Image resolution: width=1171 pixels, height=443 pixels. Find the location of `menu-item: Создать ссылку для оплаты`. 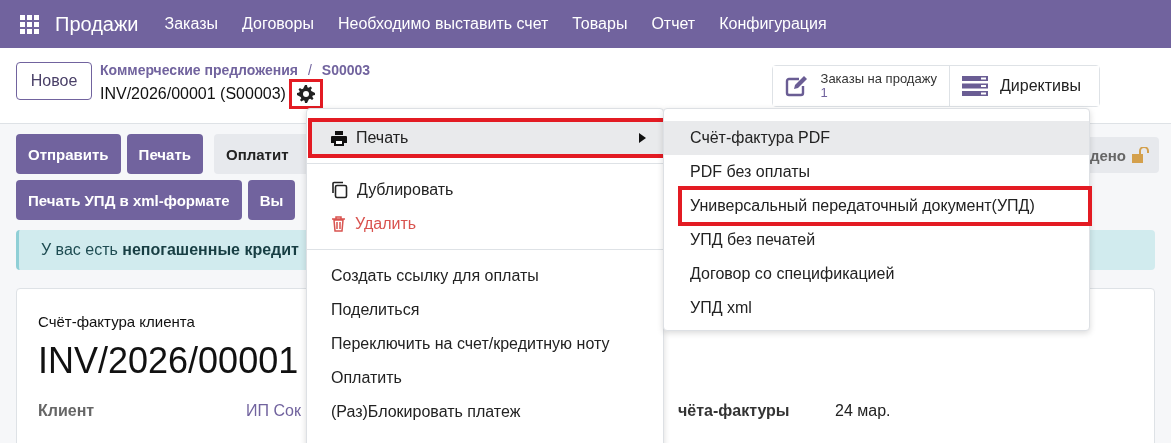

menu-item: Создать ссылку для оплаты is located at coordinates (485, 276).